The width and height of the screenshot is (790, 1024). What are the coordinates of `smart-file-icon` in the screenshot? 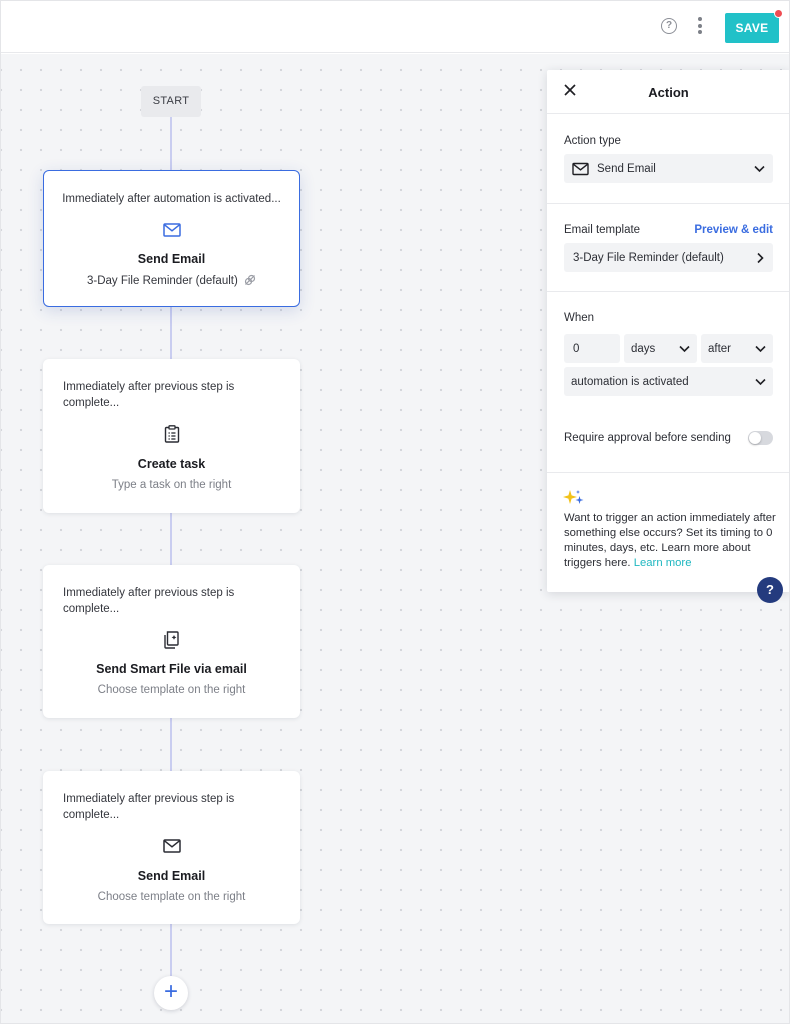 It's located at (171, 639).